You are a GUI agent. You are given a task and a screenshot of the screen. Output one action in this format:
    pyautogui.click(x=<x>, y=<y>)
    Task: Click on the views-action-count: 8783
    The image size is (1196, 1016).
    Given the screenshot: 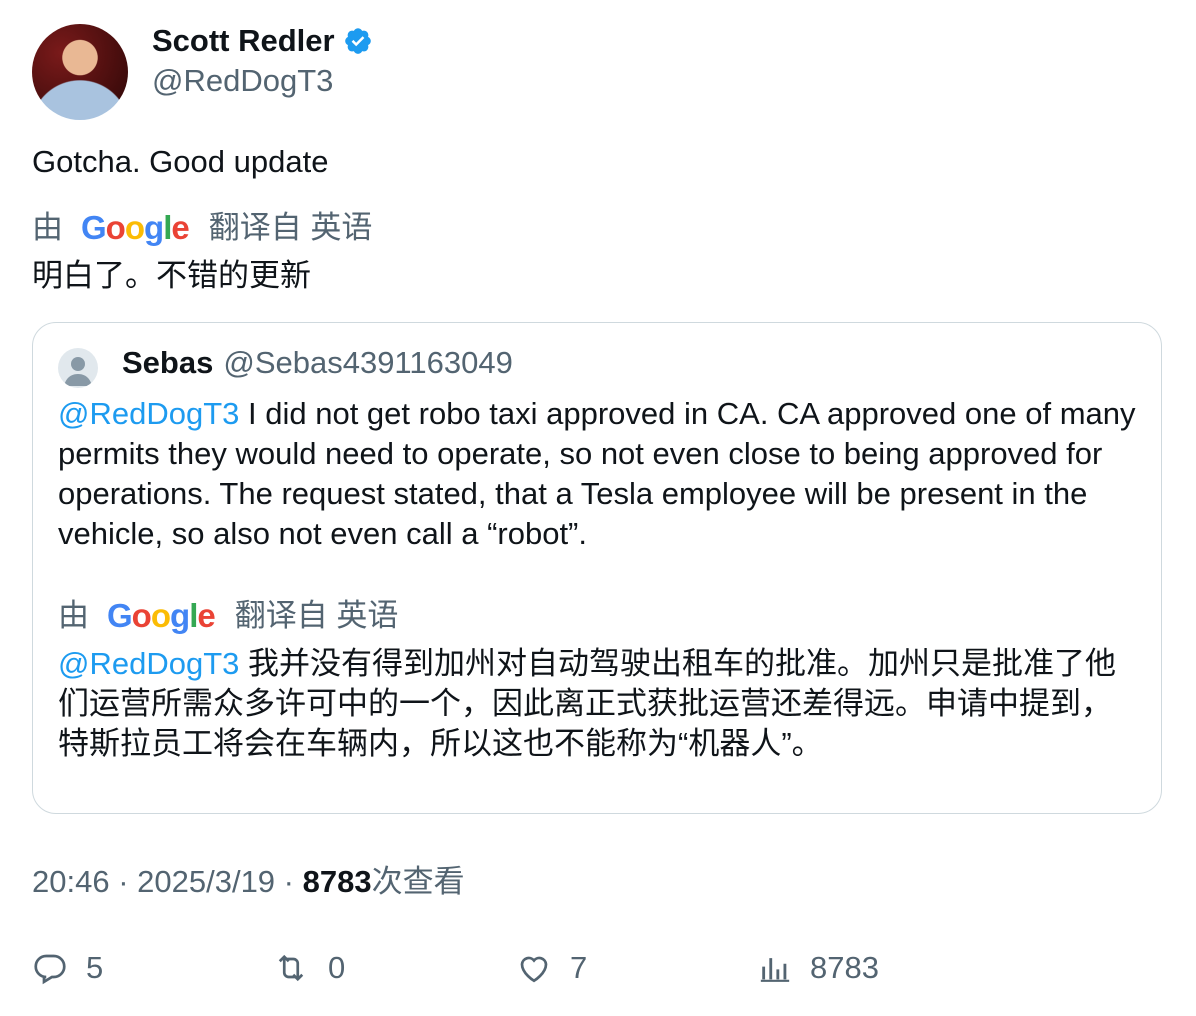 What is the action you would take?
    pyautogui.click(x=844, y=967)
    